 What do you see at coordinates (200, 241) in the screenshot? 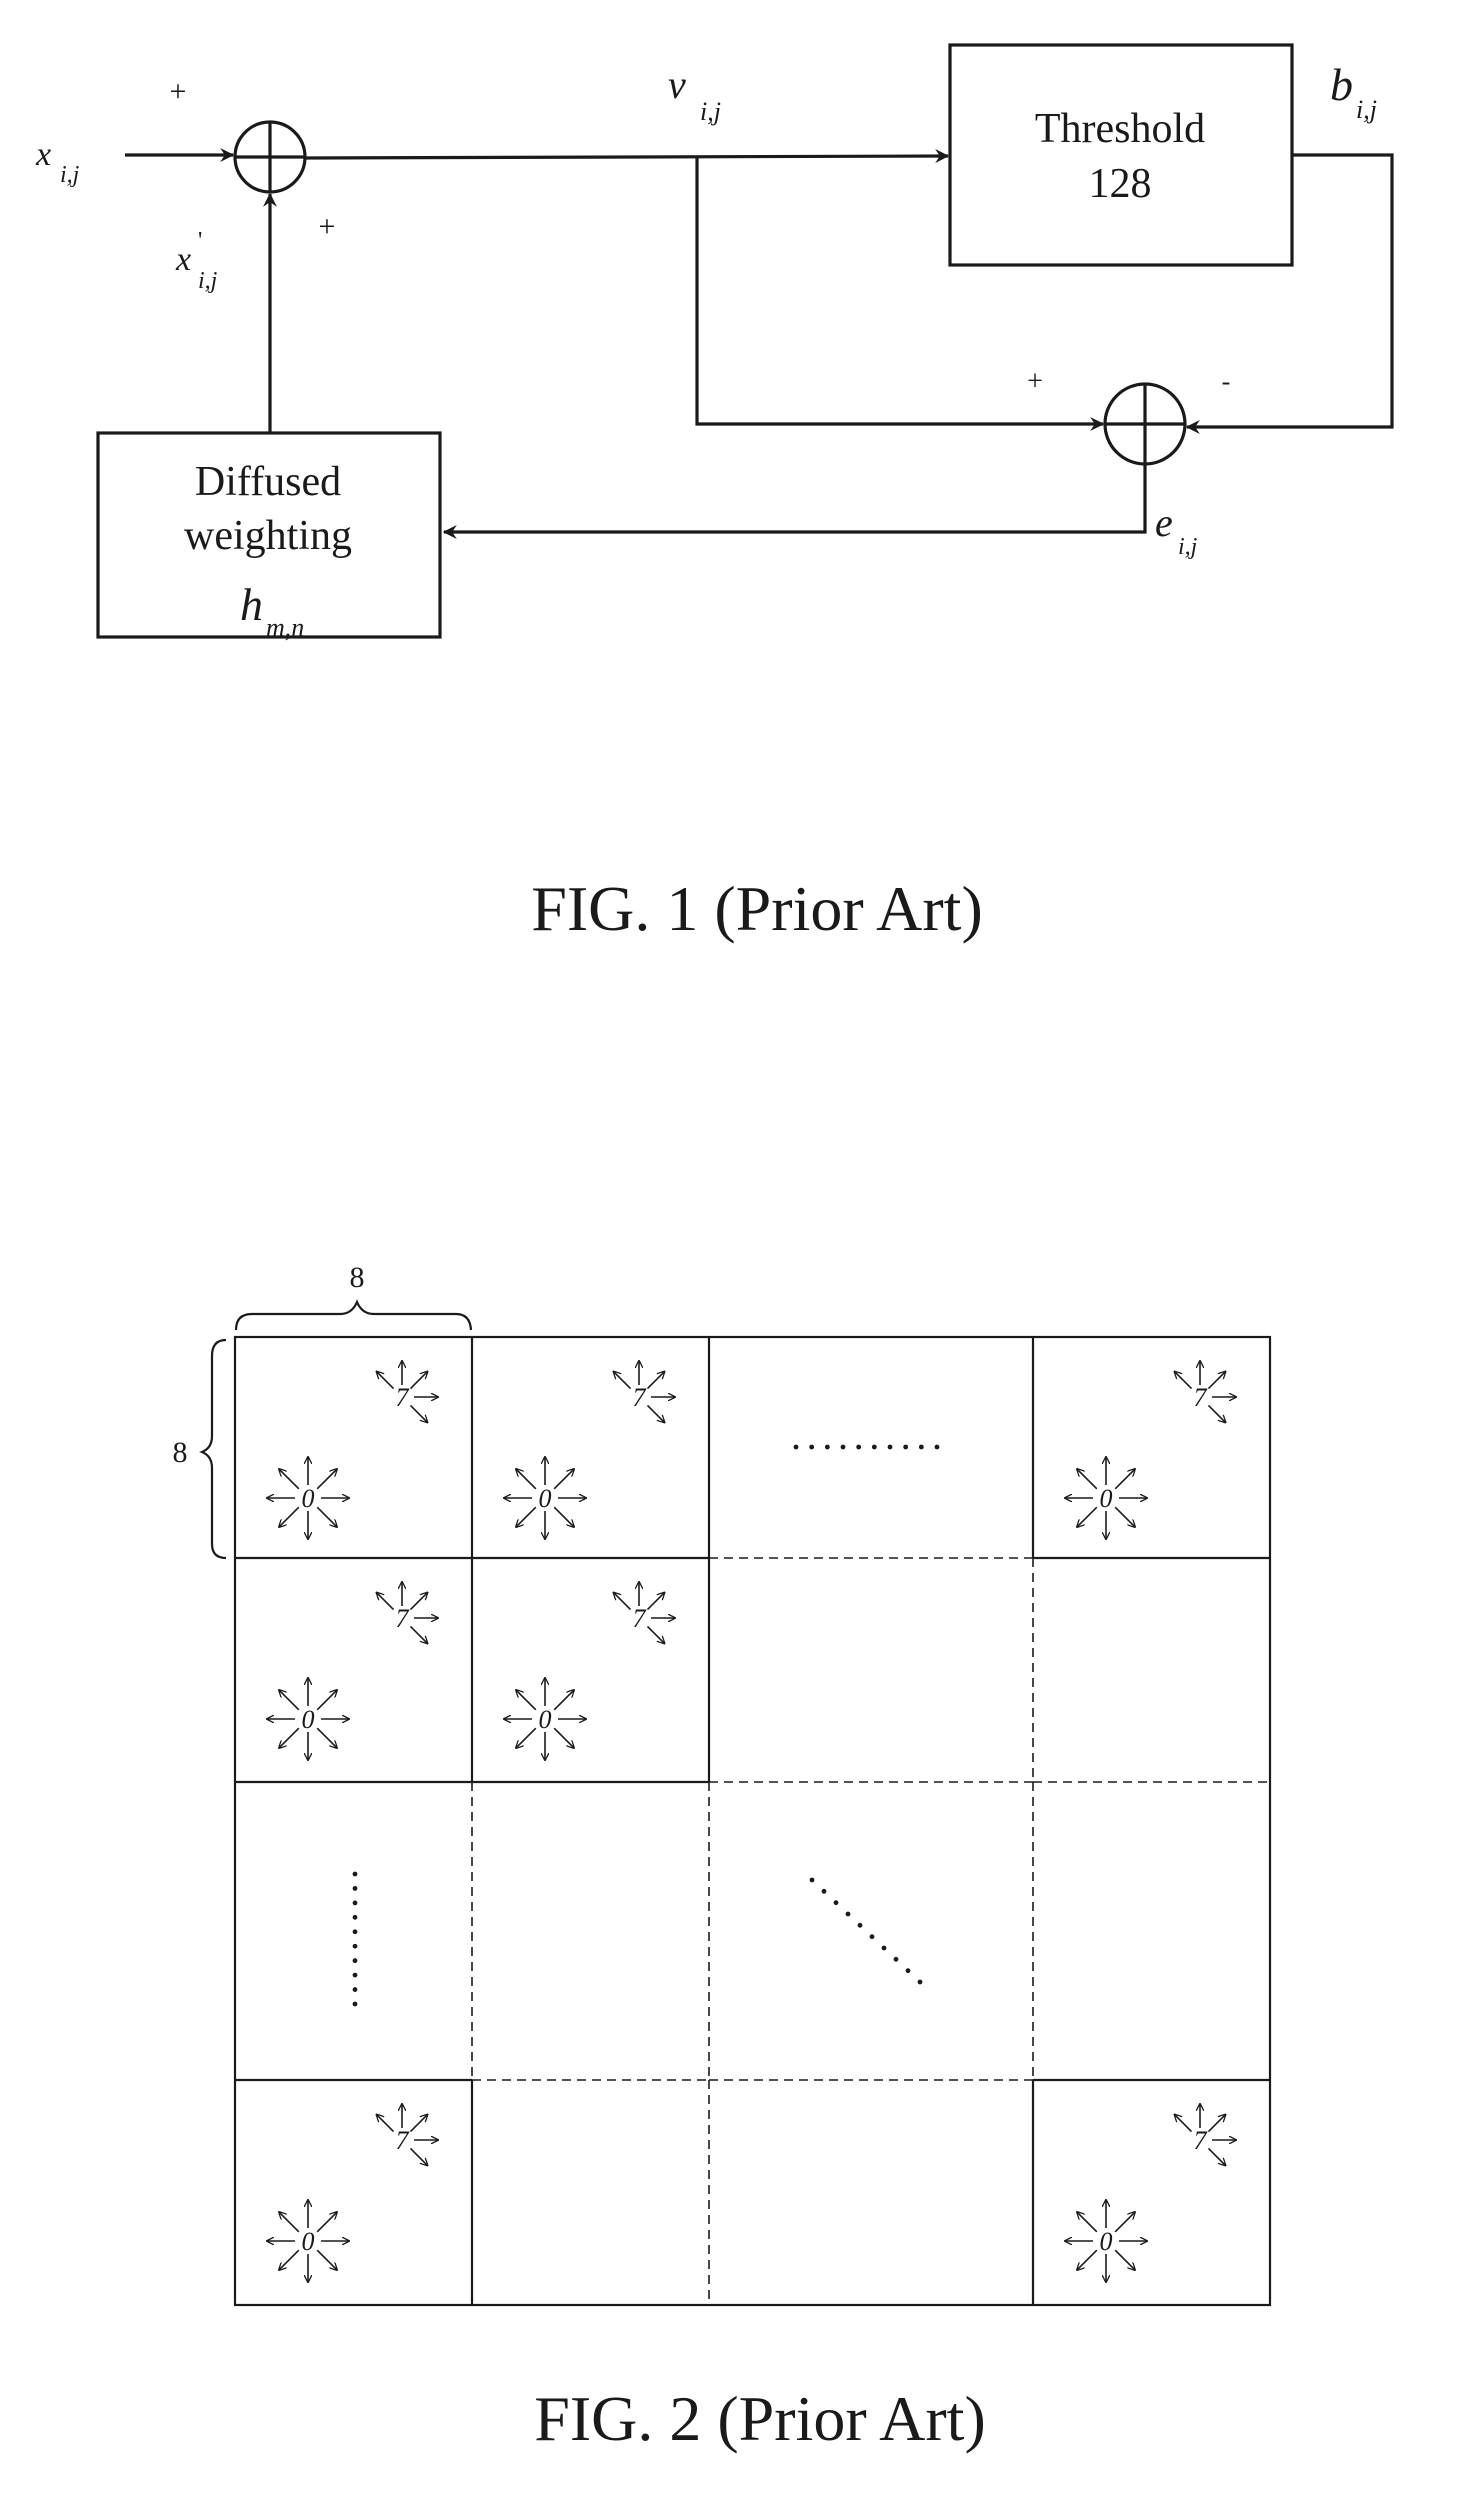
I see `feedback-prime: '` at bounding box center [200, 241].